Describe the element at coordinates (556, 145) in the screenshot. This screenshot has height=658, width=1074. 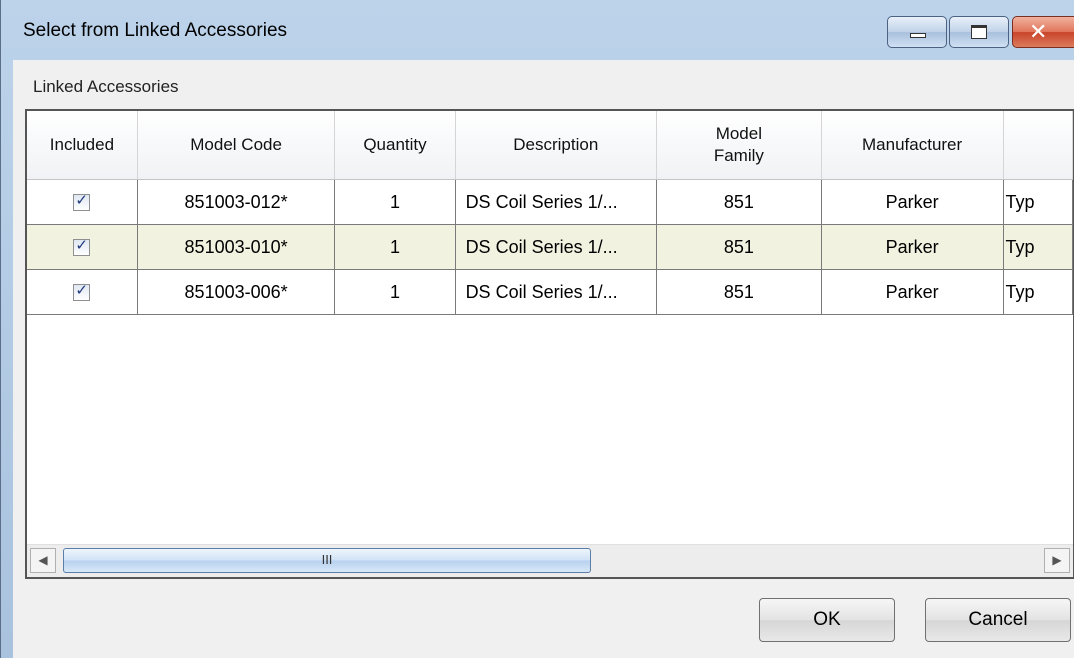
I see `column-header-description: Description` at that location.